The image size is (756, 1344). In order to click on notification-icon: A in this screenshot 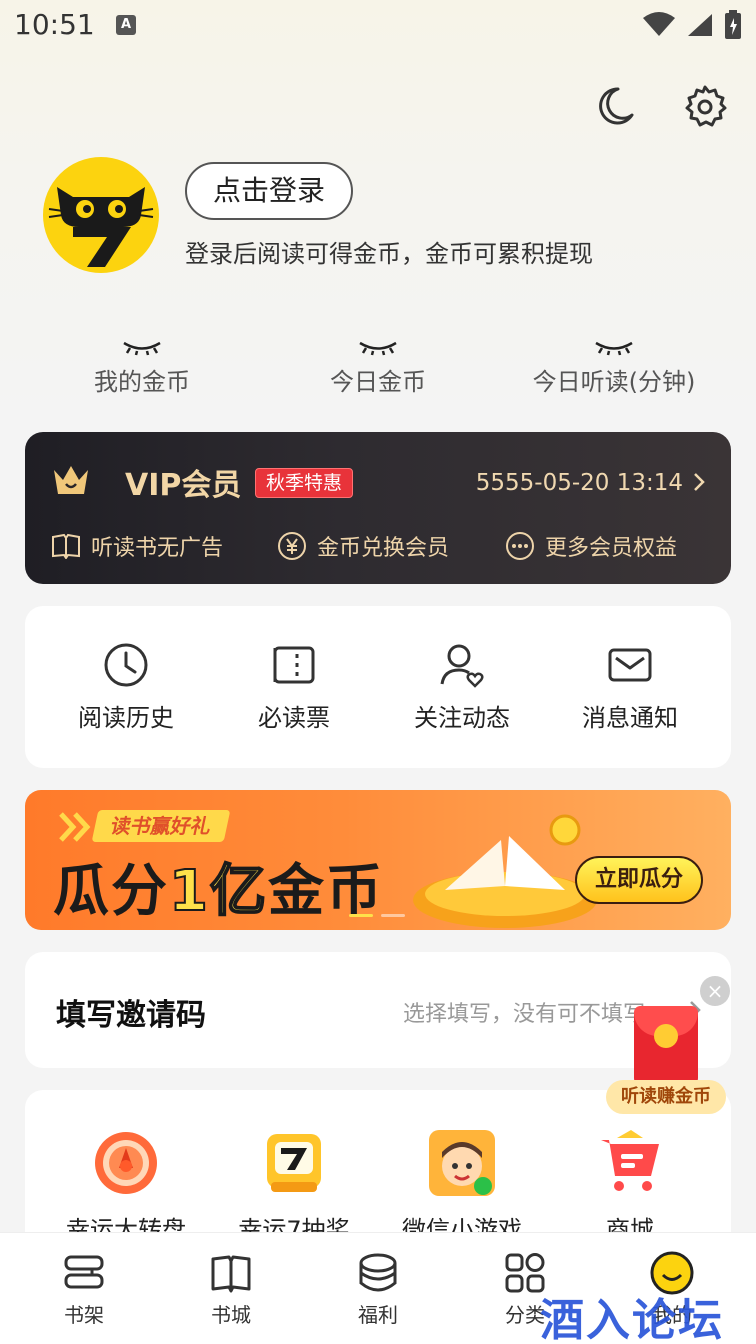, I will do `click(126, 25)`.